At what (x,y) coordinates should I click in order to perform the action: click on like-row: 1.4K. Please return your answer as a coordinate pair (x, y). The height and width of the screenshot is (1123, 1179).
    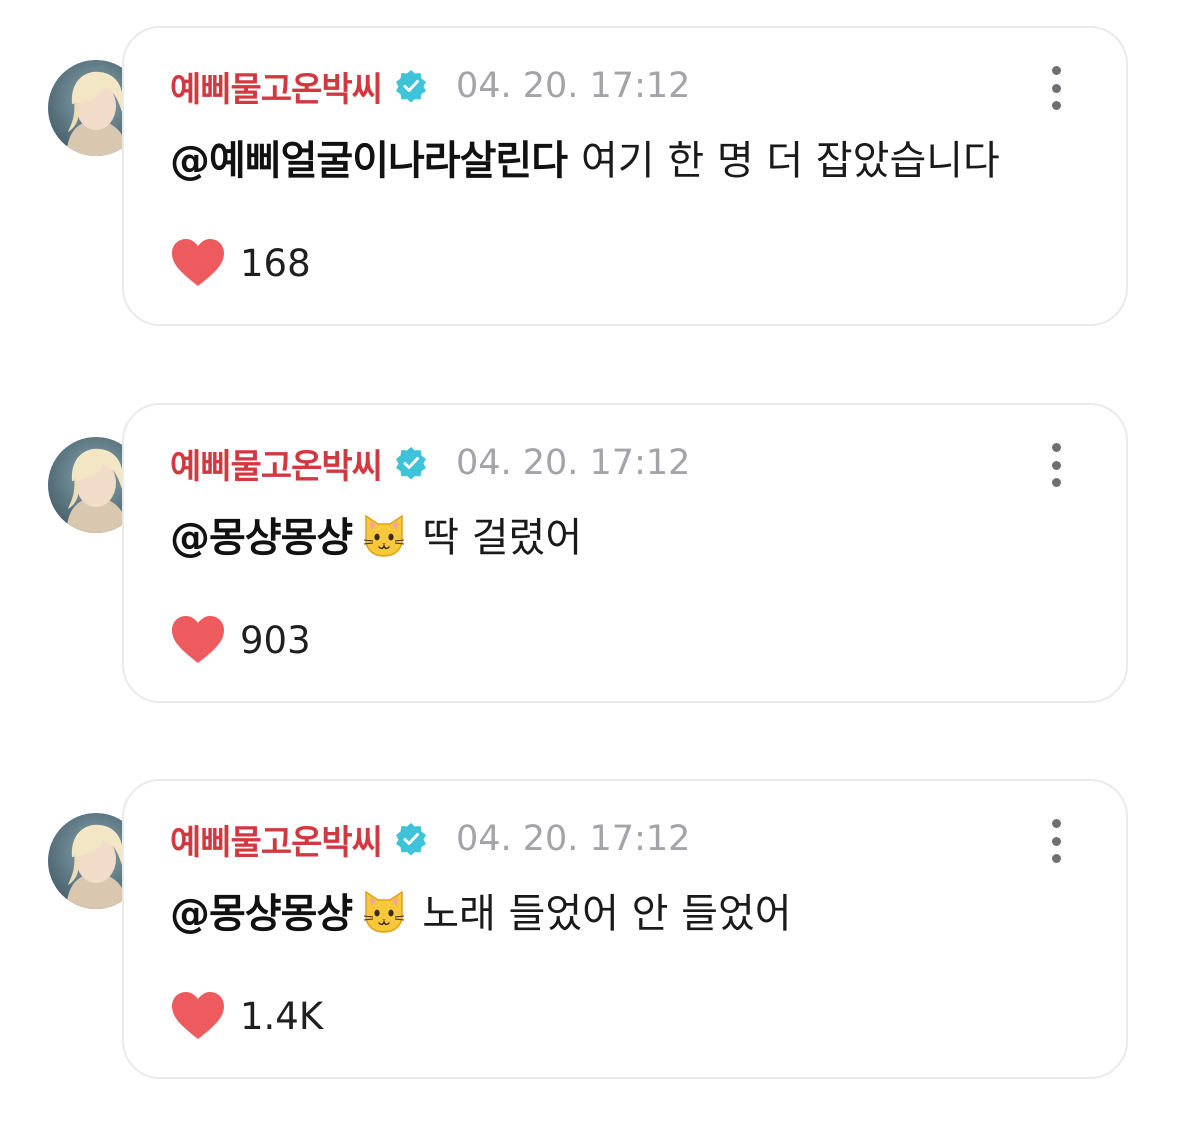
    Looking at the image, I should click on (246, 1016).